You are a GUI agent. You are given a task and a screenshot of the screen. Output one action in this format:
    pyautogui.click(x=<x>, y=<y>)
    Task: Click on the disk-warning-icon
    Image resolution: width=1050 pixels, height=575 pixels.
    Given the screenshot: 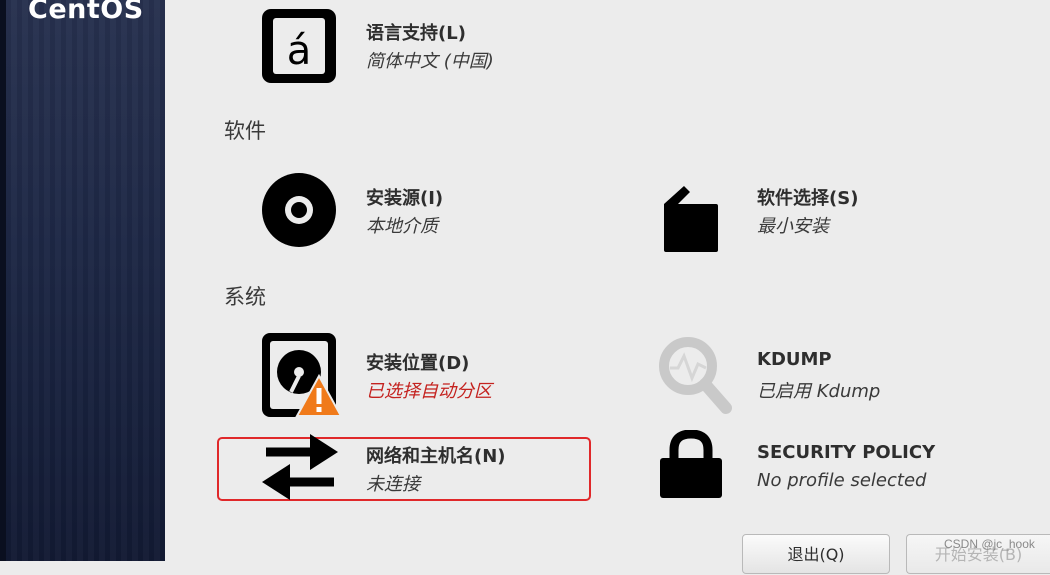 What is the action you would take?
    pyautogui.click(x=302, y=375)
    